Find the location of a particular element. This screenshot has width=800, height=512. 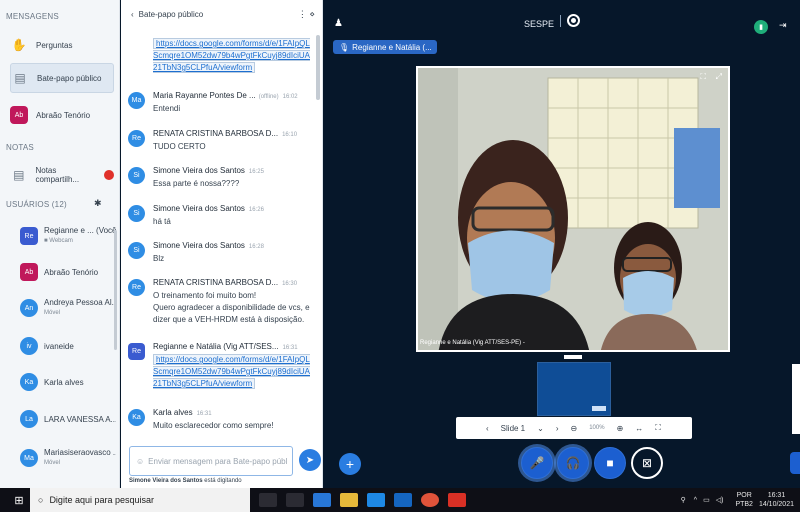

slide-selector: Slide 1 is located at coordinates (513, 428).